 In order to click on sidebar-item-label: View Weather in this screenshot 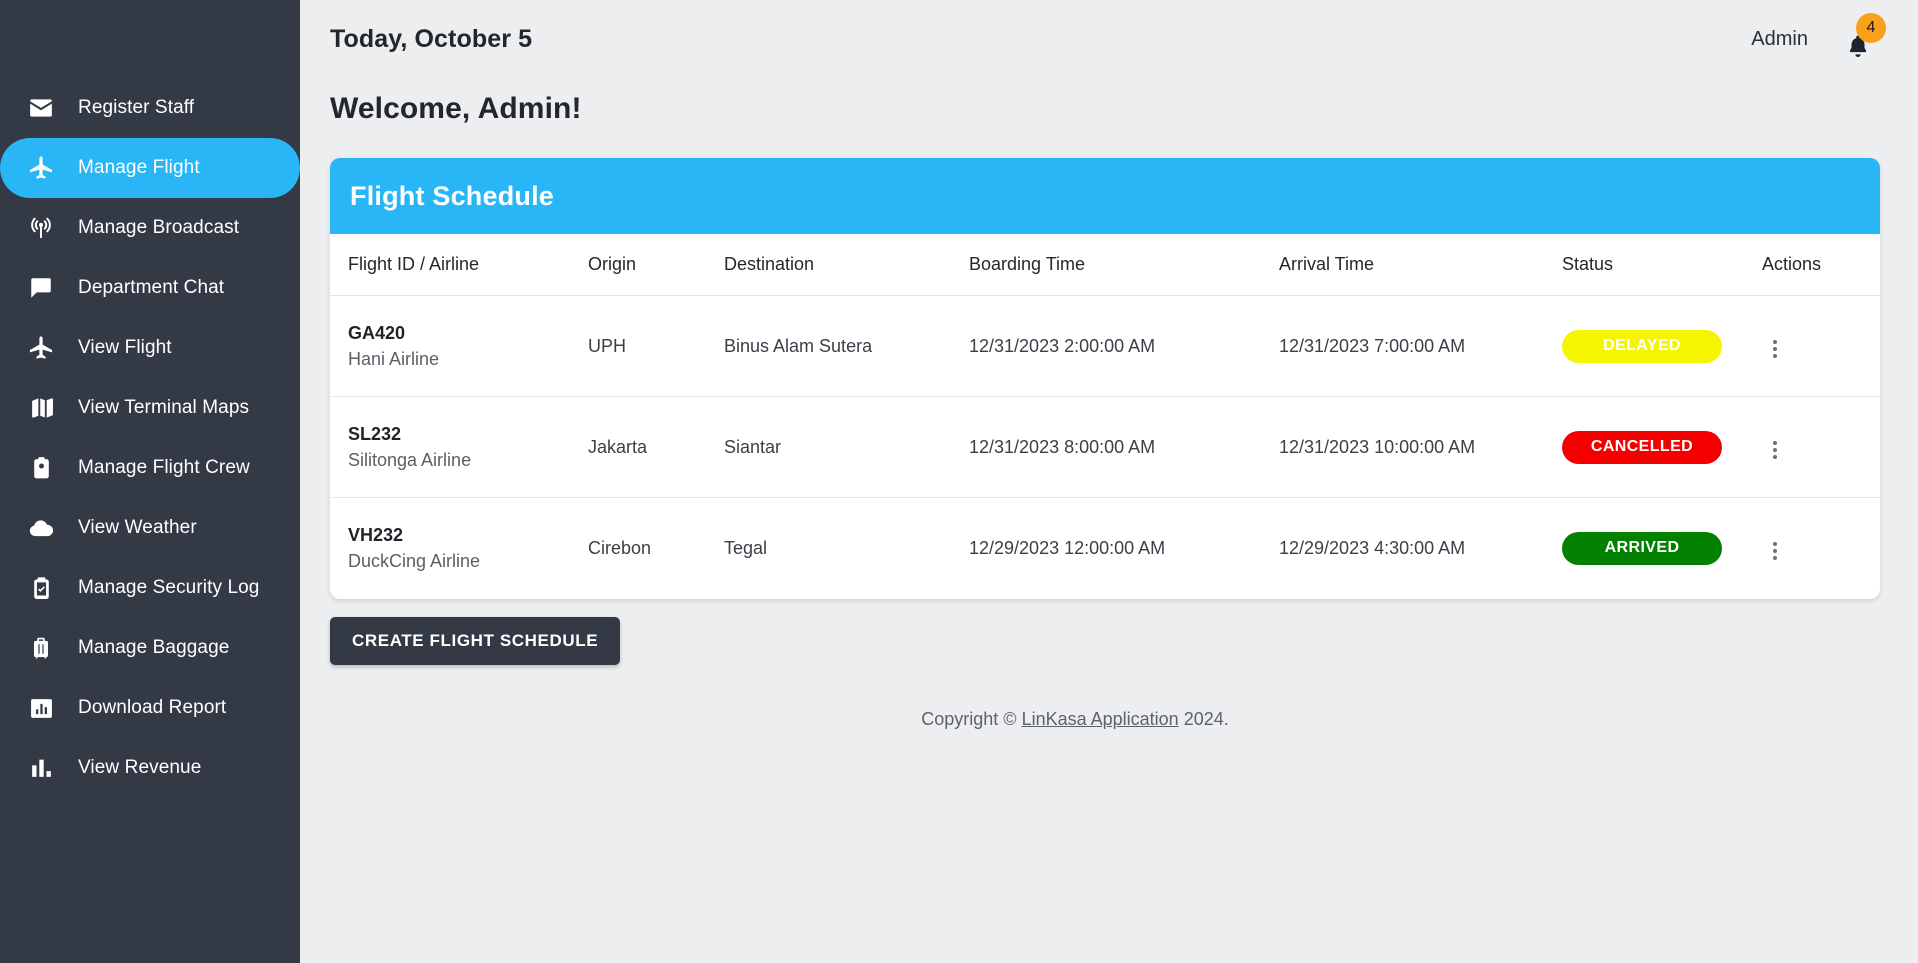, I will do `click(137, 527)`.